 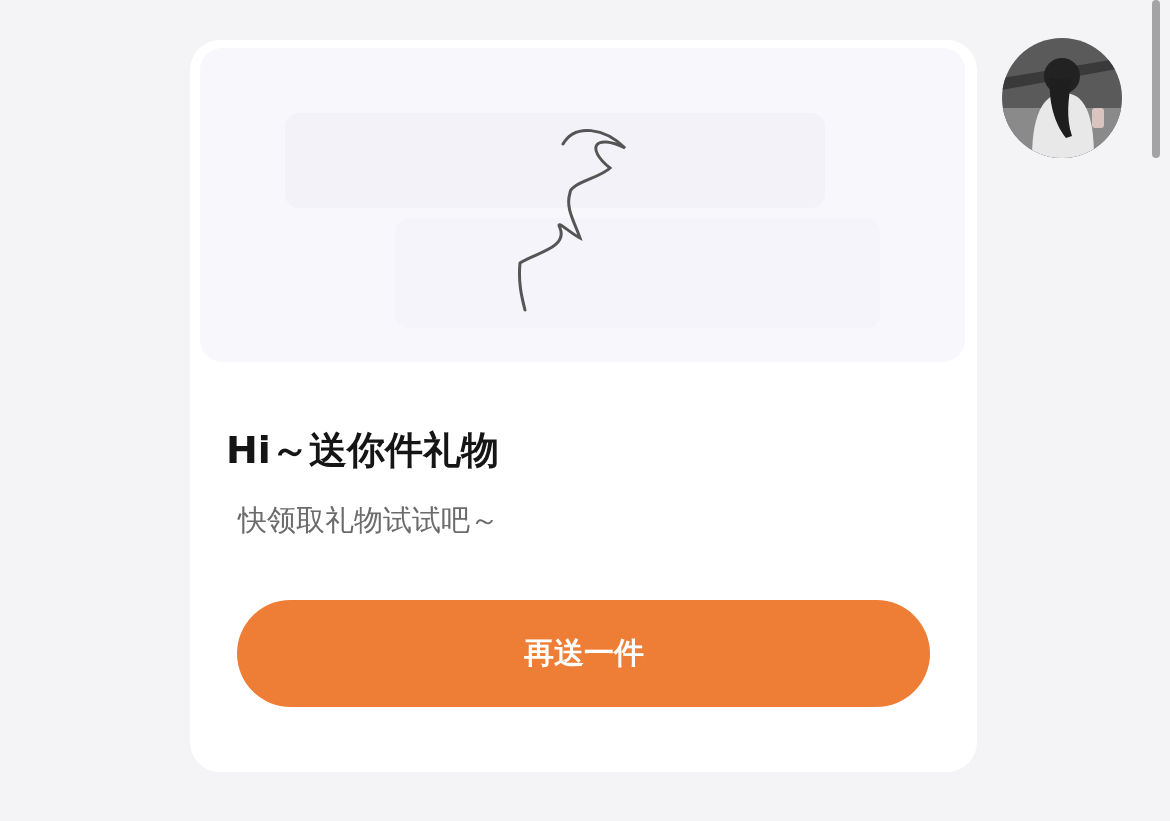 I want to click on card-subtitle: 快领取礼物试试吧～, so click(x=369, y=520).